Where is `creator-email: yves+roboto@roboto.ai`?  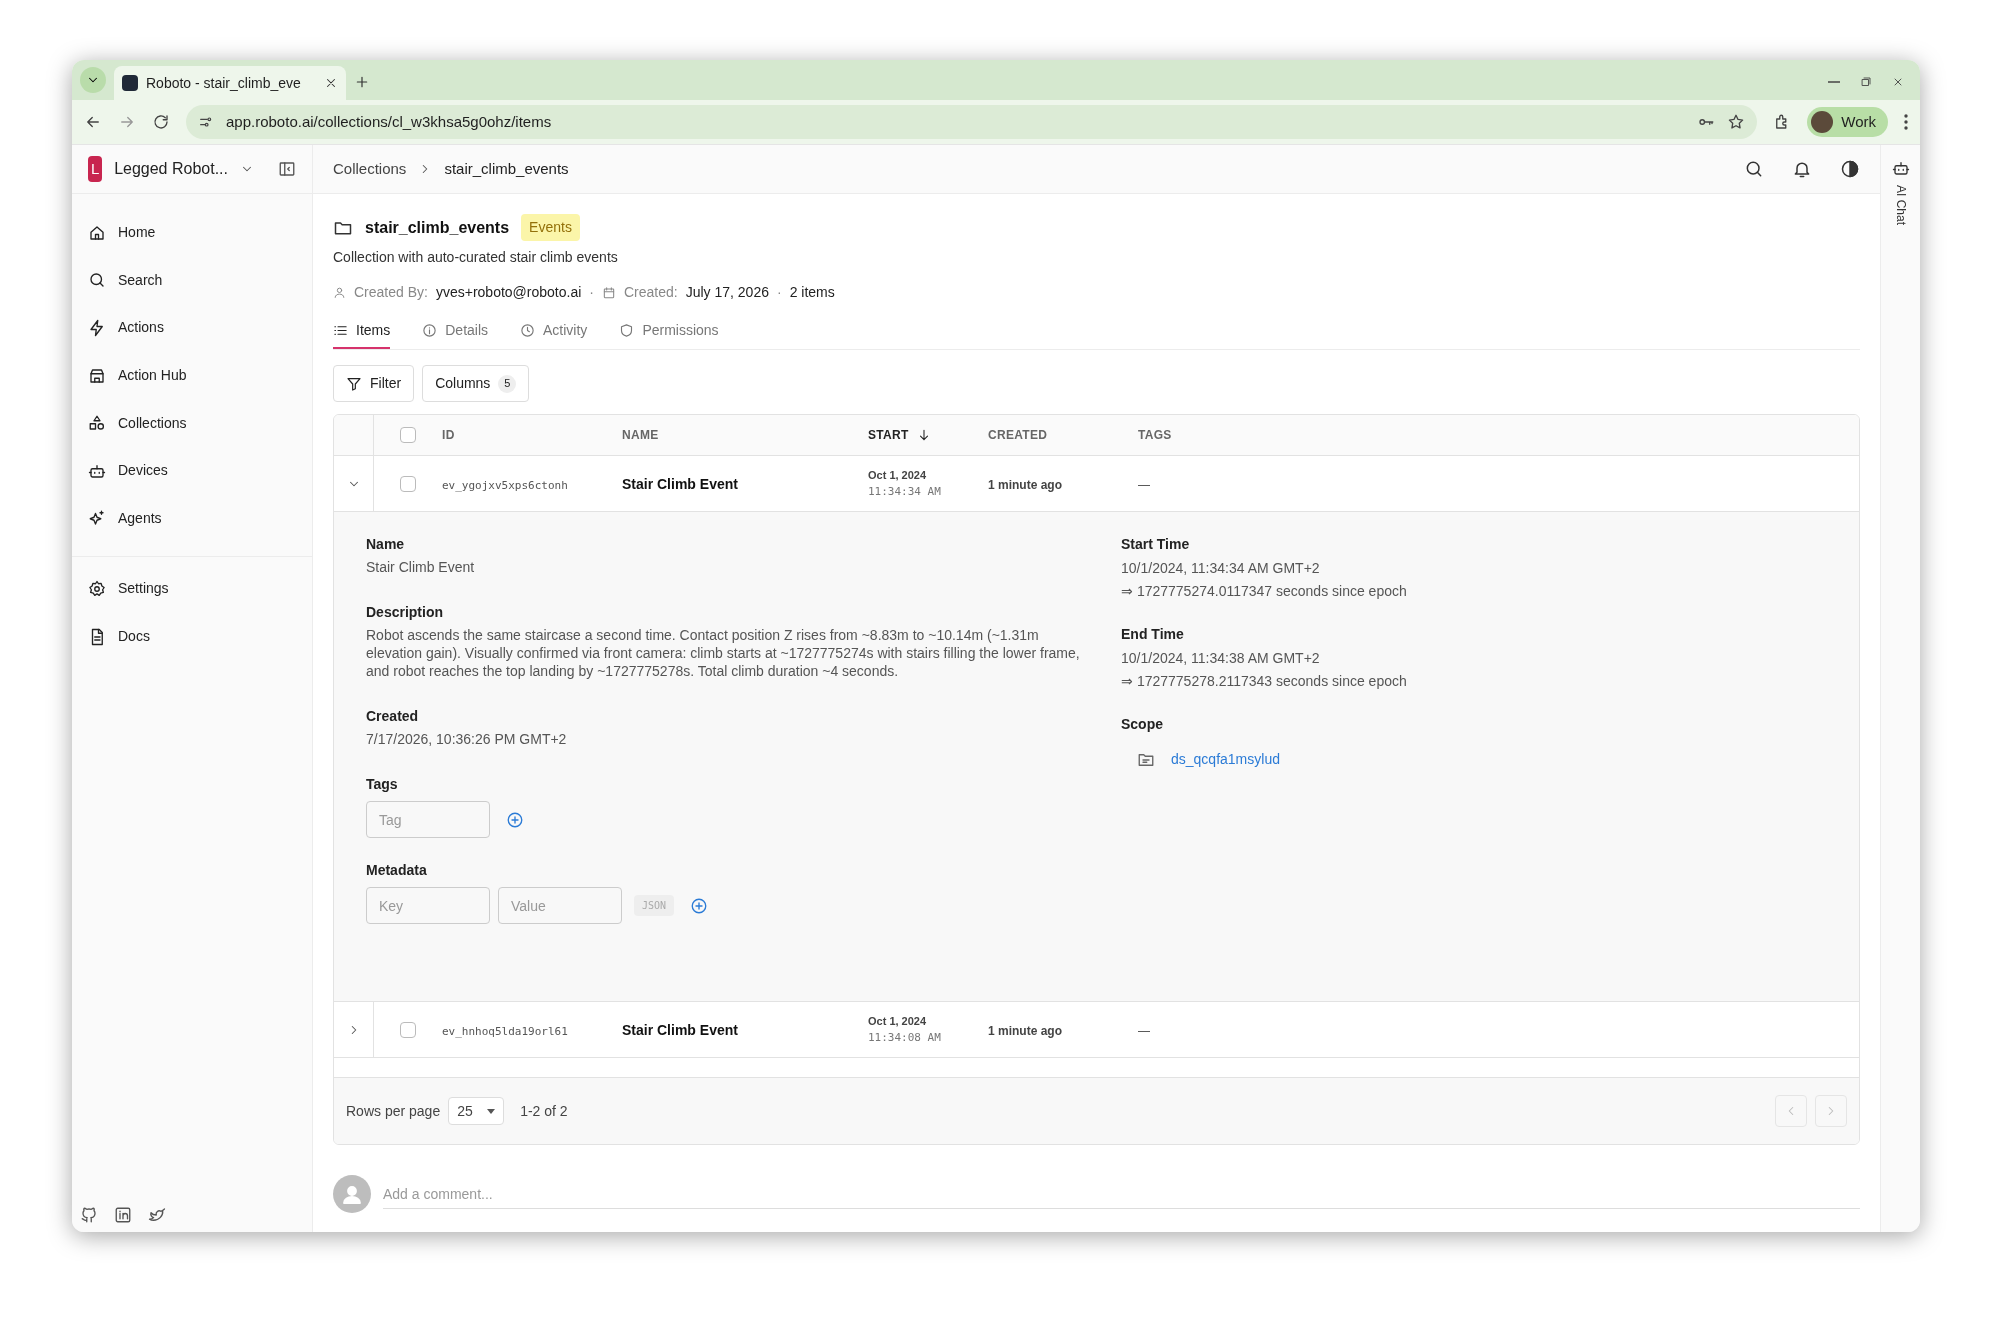 creator-email: yves+roboto@roboto.ai is located at coordinates (508, 292).